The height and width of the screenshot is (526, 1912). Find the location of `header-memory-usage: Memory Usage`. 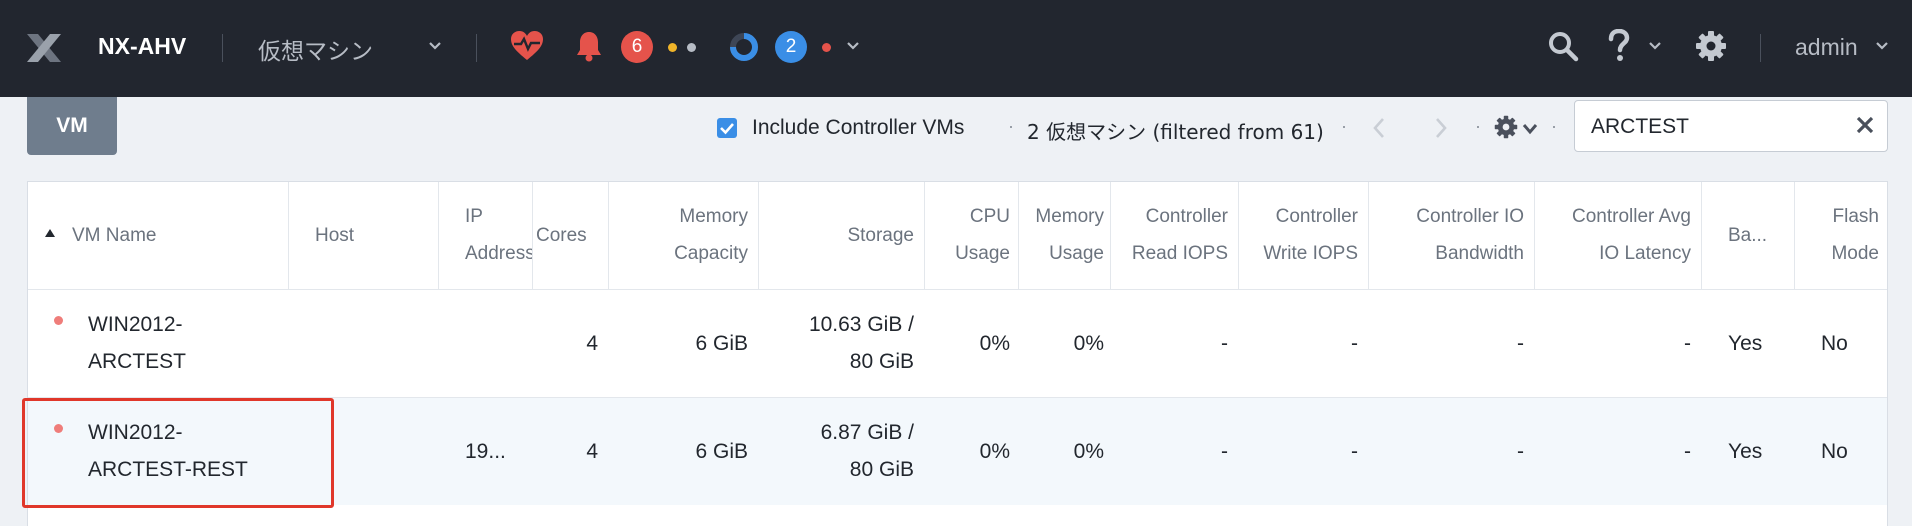

header-memory-usage: Memory Usage is located at coordinates (1061, 235).